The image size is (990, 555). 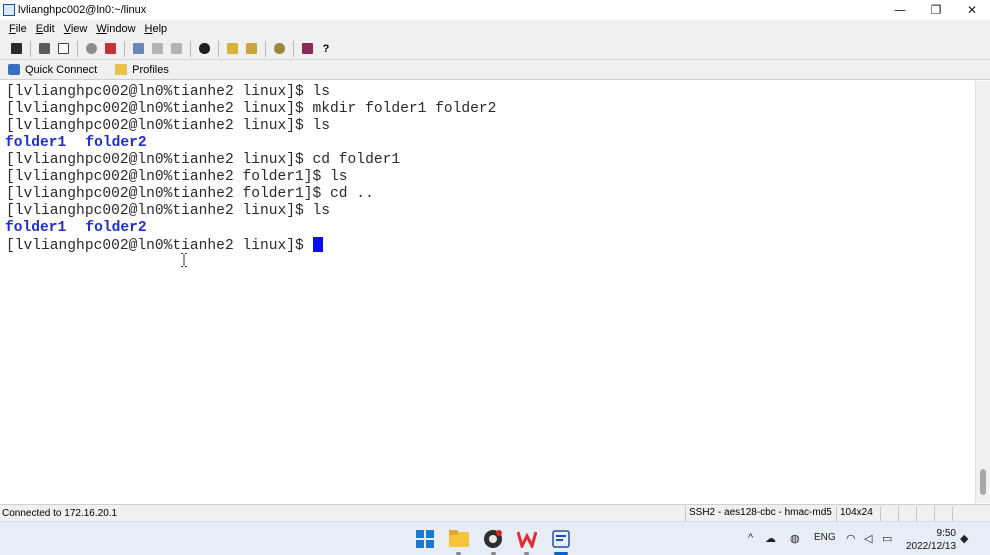 What do you see at coordinates (279, 49) in the screenshot?
I see `key-icon` at bounding box center [279, 49].